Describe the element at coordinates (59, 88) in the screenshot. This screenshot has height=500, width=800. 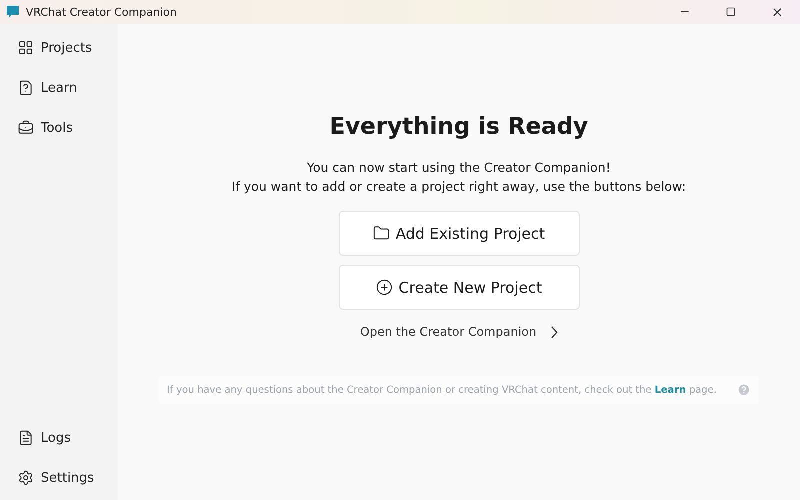
I see `sidebar-item: Learn` at that location.